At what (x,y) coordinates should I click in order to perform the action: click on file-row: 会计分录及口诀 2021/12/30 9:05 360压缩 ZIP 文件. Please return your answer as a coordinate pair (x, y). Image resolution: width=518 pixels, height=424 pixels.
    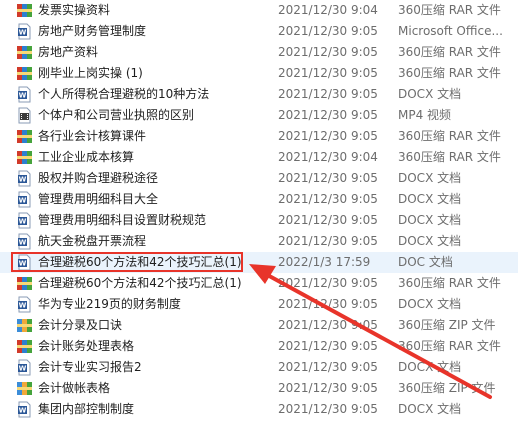
    Looking at the image, I should click on (259, 325).